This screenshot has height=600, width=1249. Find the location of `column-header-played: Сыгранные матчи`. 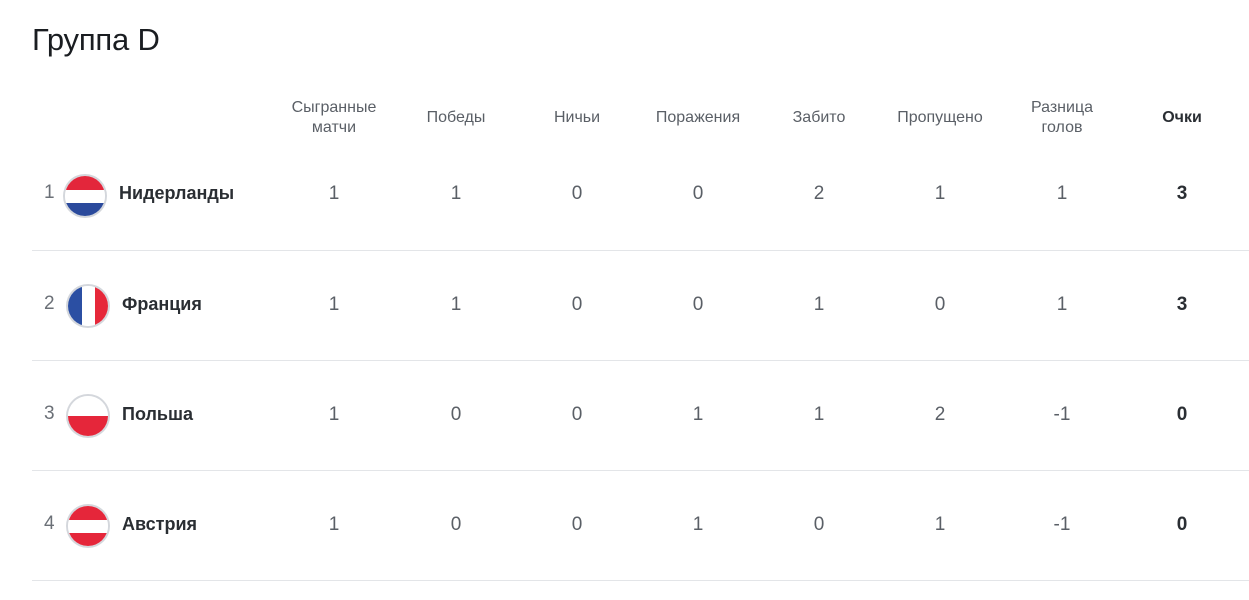

column-header-played: Сыгранные матчи is located at coordinates (334, 117).